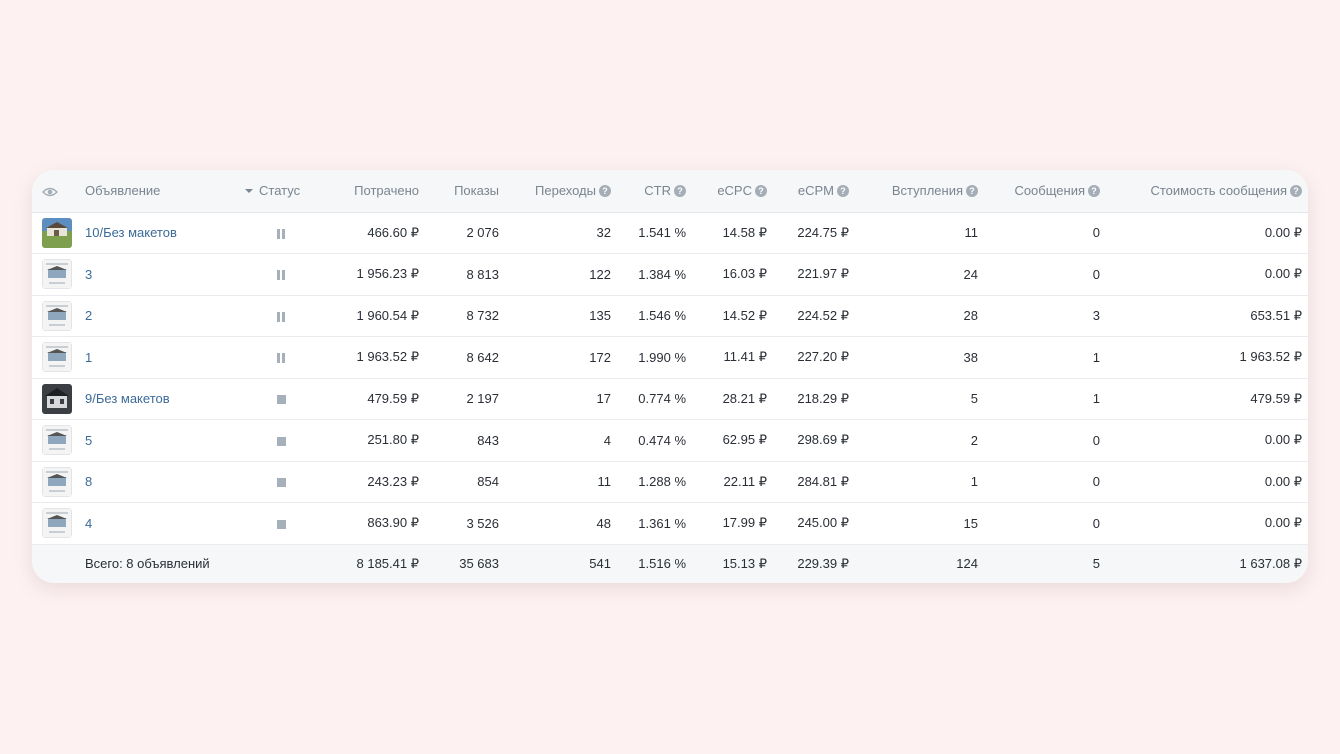 Image resolution: width=1340 pixels, height=754 pixels. I want to click on cell-clicks: 122, so click(561, 274).